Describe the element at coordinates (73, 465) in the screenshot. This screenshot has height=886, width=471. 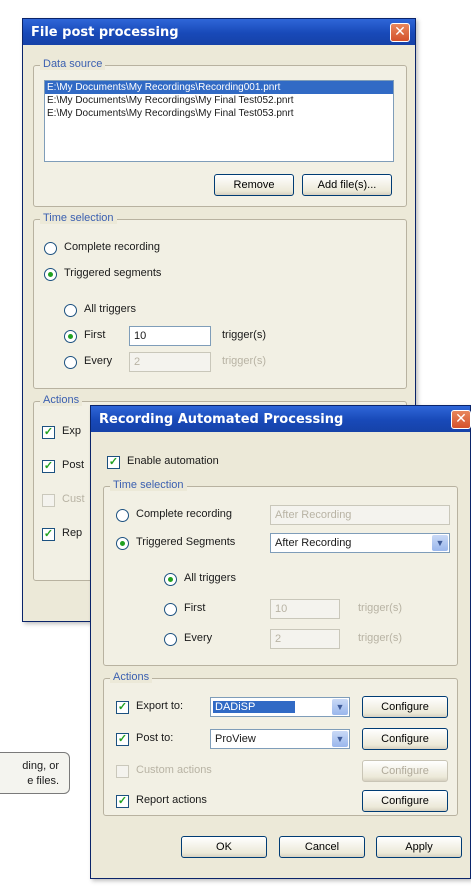
I see `post-label: Post` at that location.